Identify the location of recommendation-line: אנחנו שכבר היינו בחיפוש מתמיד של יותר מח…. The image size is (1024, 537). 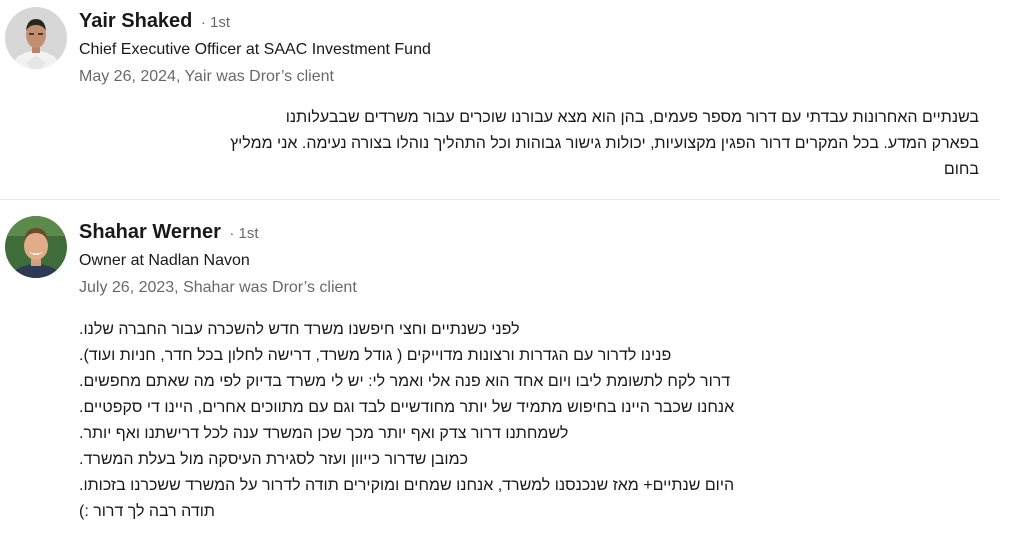
(407, 407).